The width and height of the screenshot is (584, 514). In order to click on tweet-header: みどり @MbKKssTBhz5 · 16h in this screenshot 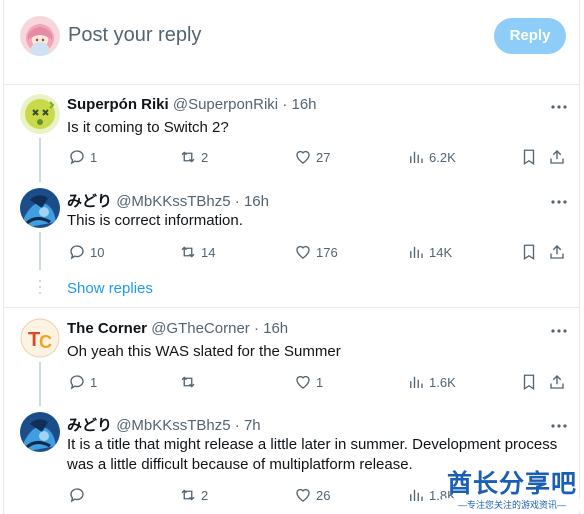, I will do `click(168, 200)`.